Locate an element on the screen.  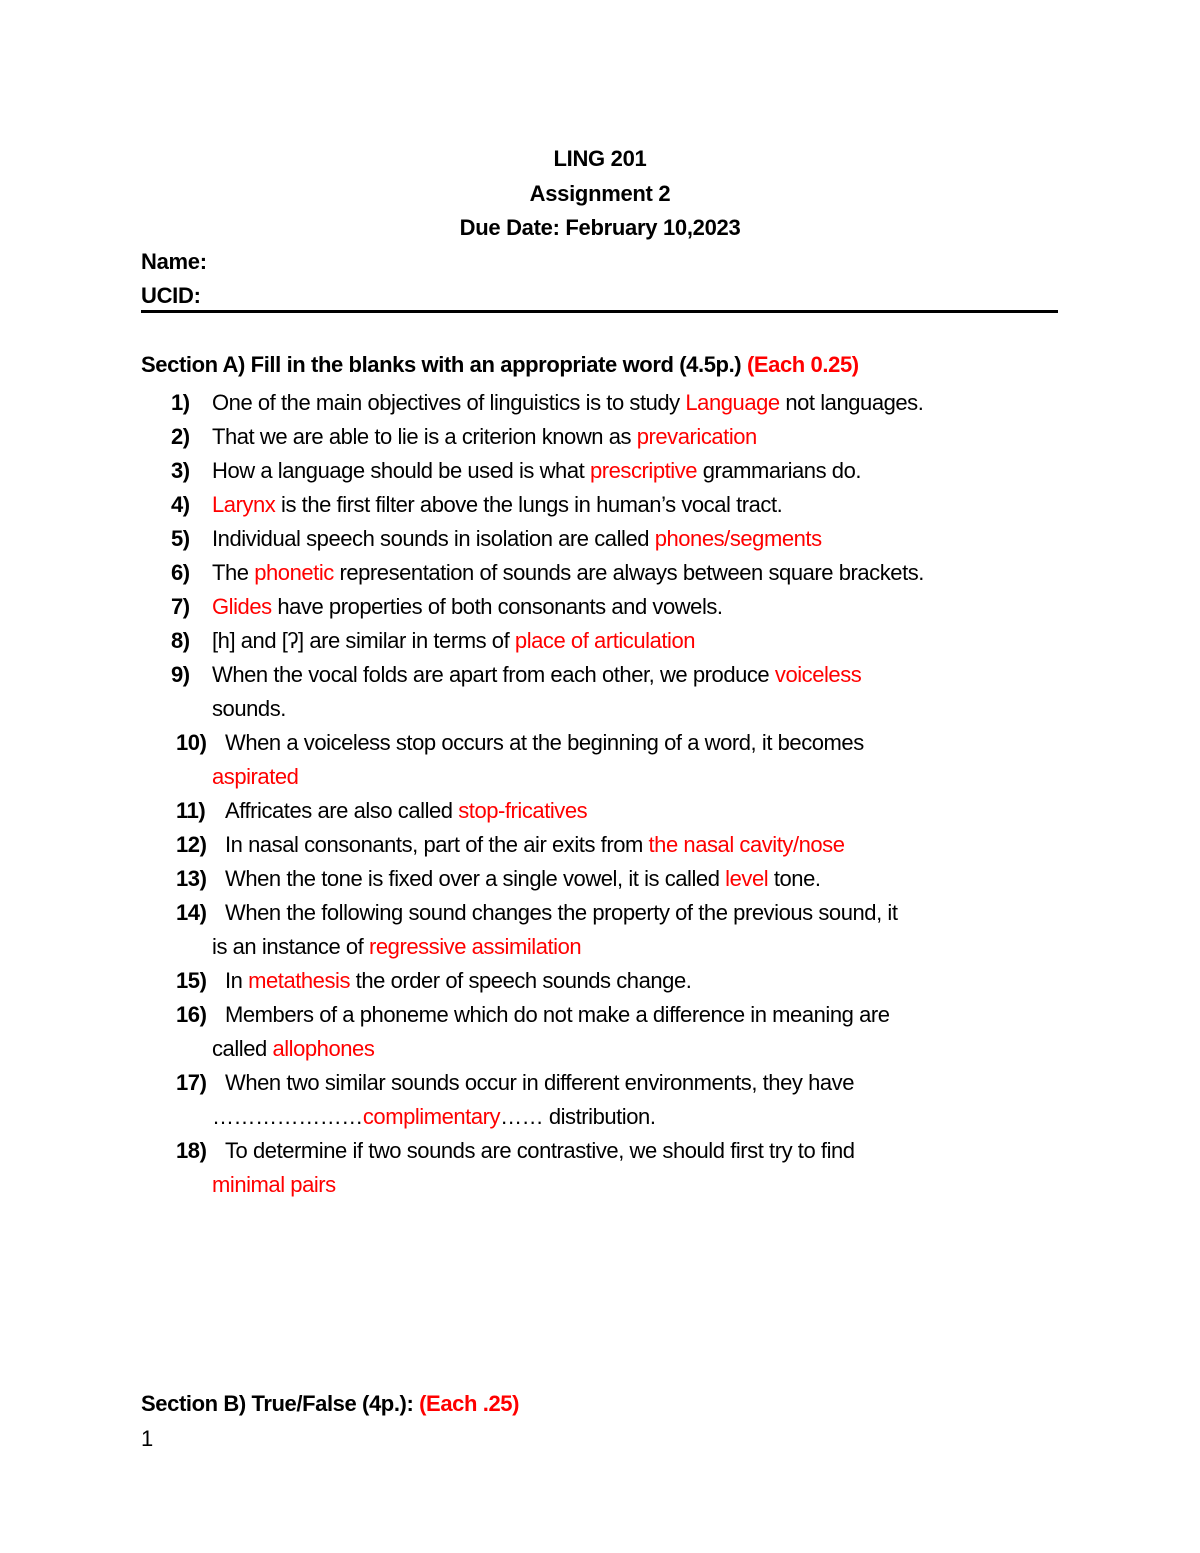
question-number: 17) is located at coordinates (191, 1082).